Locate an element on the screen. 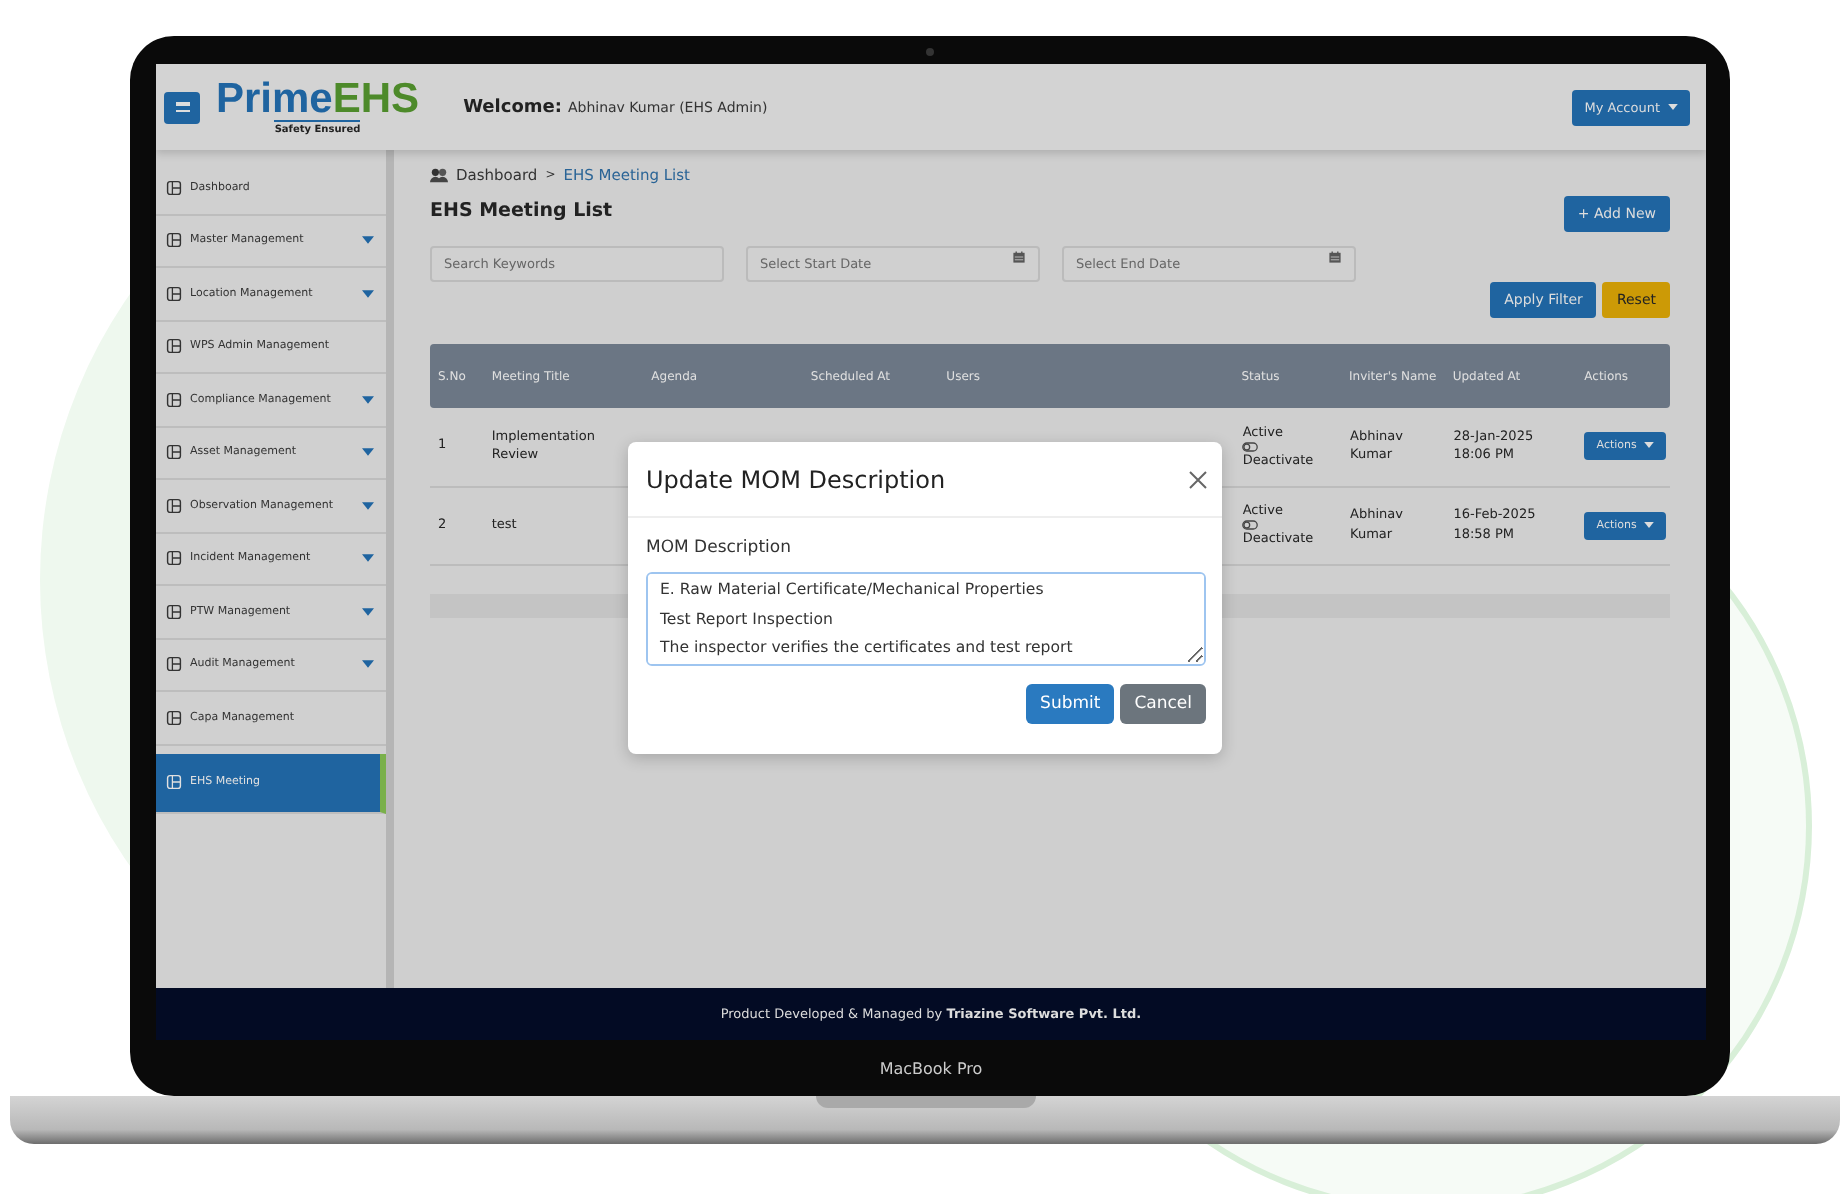  modal-button: Submit is located at coordinates (1070, 704).